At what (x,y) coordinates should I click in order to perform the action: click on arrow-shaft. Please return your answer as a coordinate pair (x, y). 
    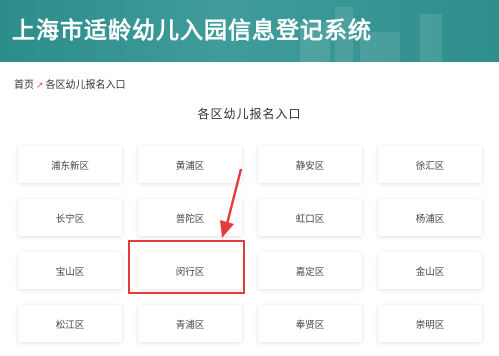
    Looking at the image, I should click on (234, 196).